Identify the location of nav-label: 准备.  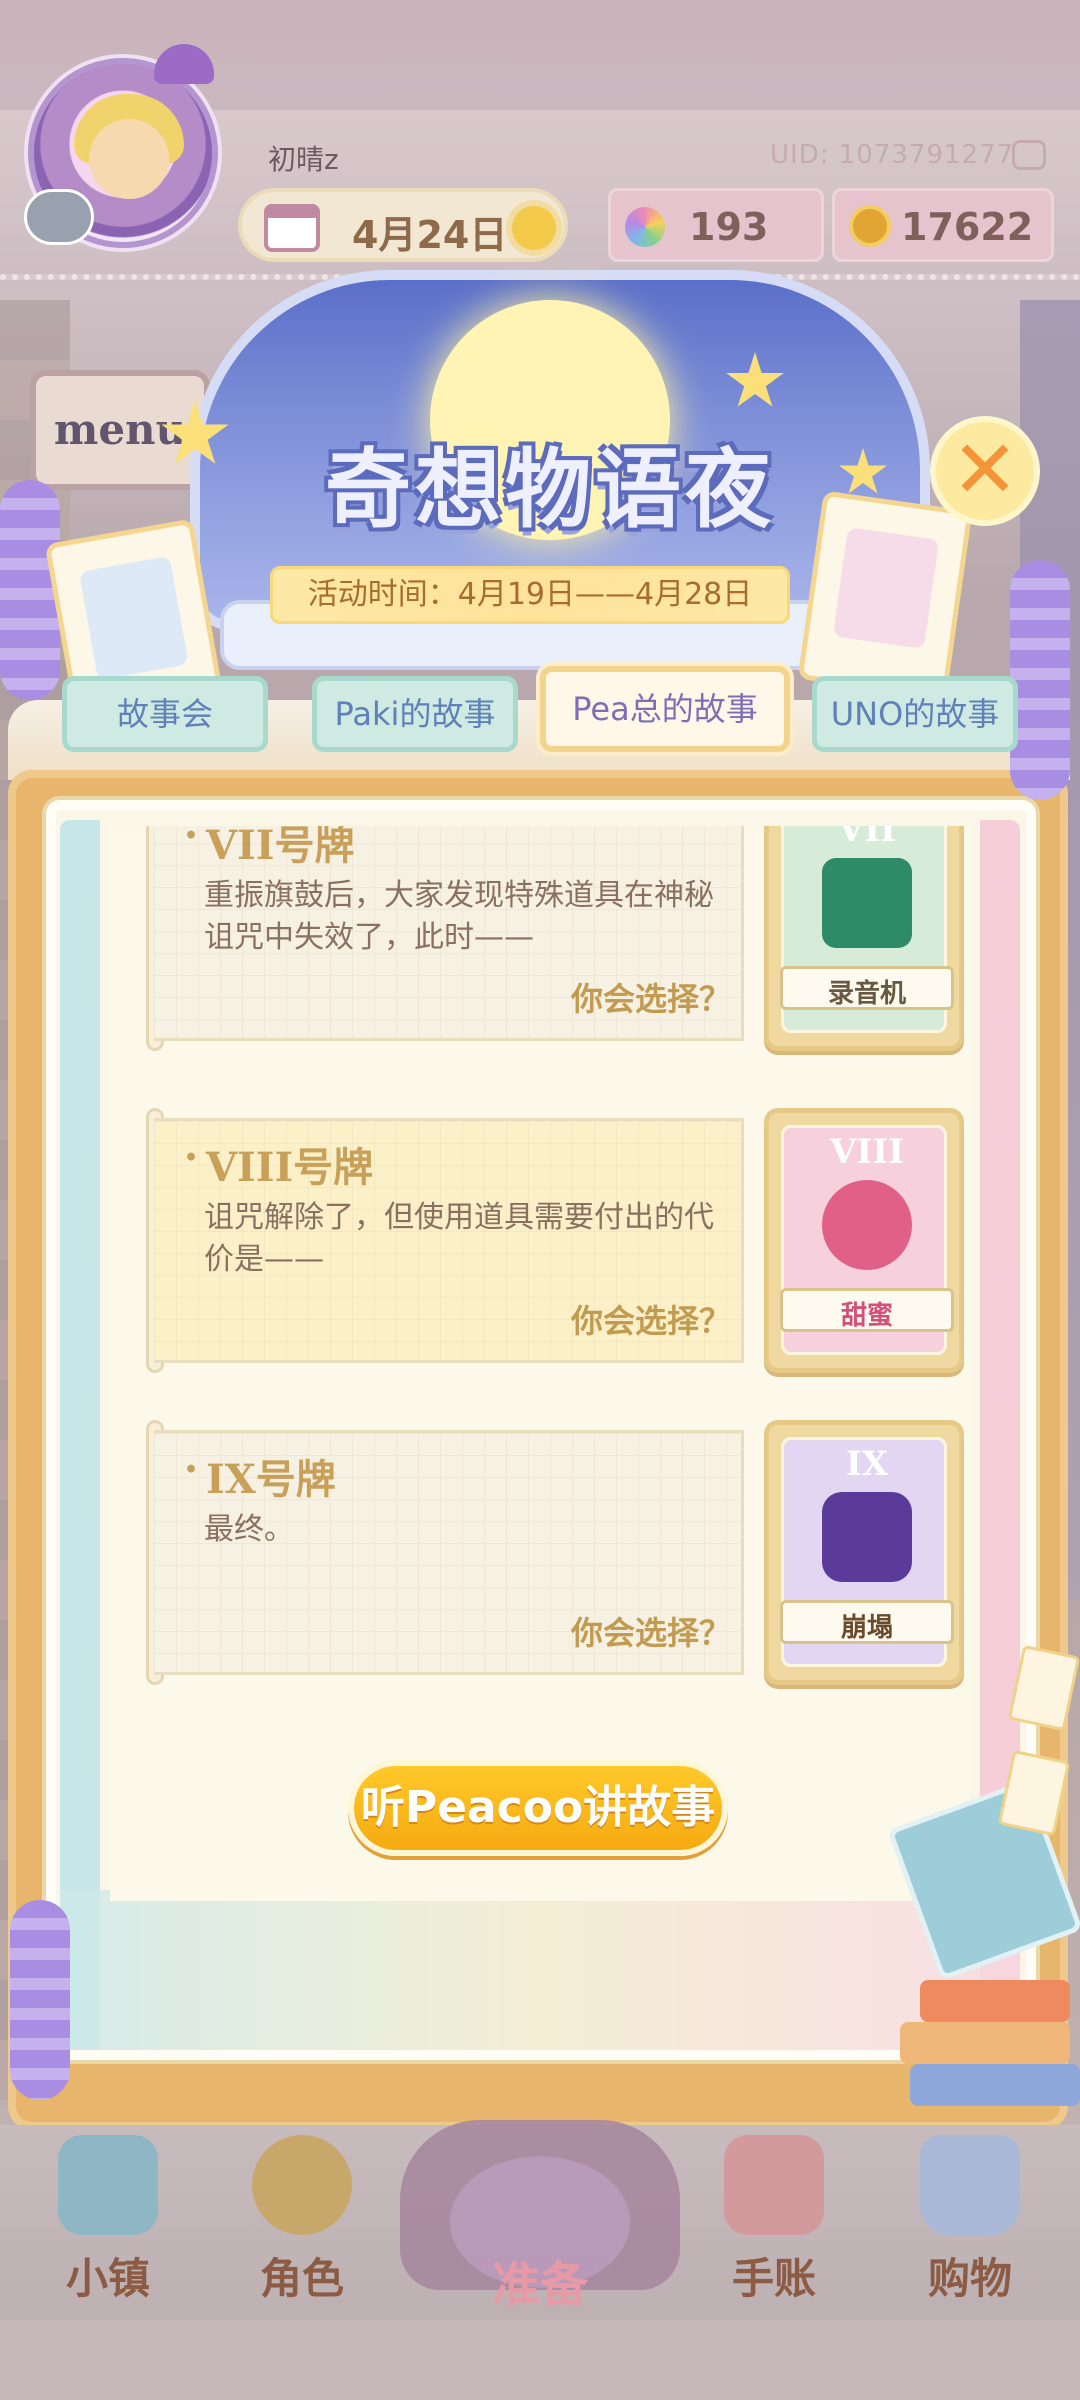
(539, 2285).